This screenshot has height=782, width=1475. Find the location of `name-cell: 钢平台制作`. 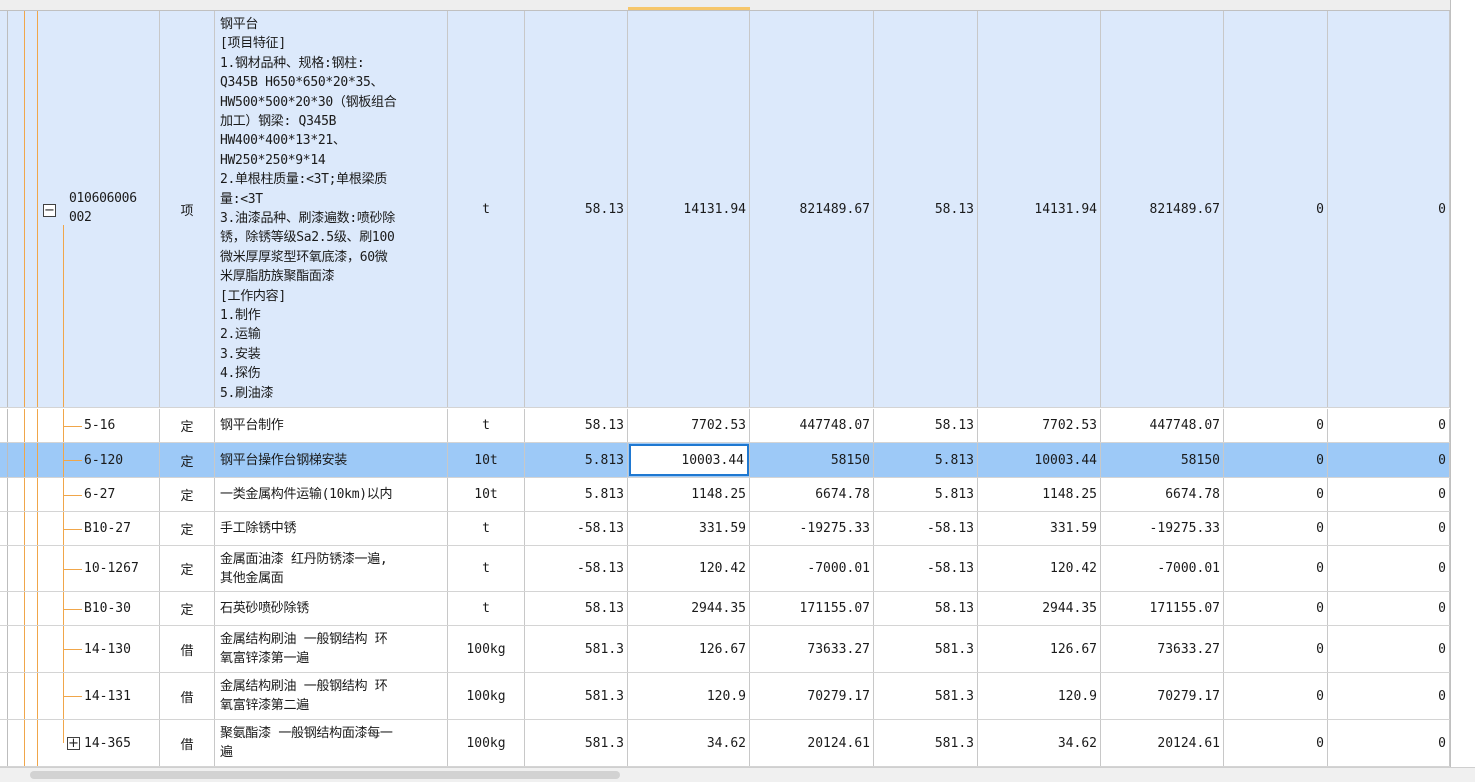

name-cell: 钢平台制作 is located at coordinates (331, 425).